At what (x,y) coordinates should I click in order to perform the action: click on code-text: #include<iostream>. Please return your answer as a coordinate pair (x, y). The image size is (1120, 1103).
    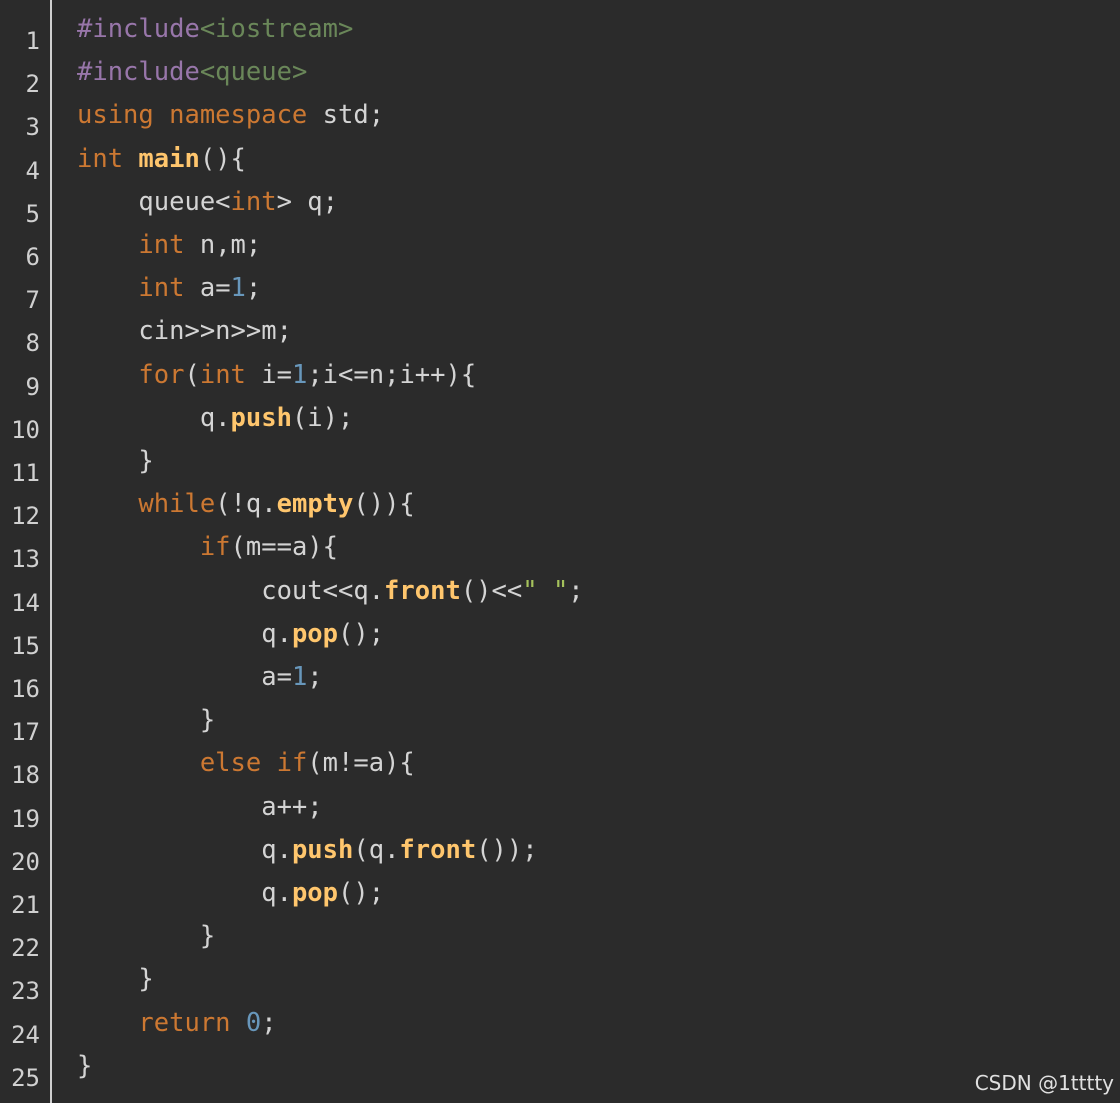
    Looking at the image, I should click on (215, 29).